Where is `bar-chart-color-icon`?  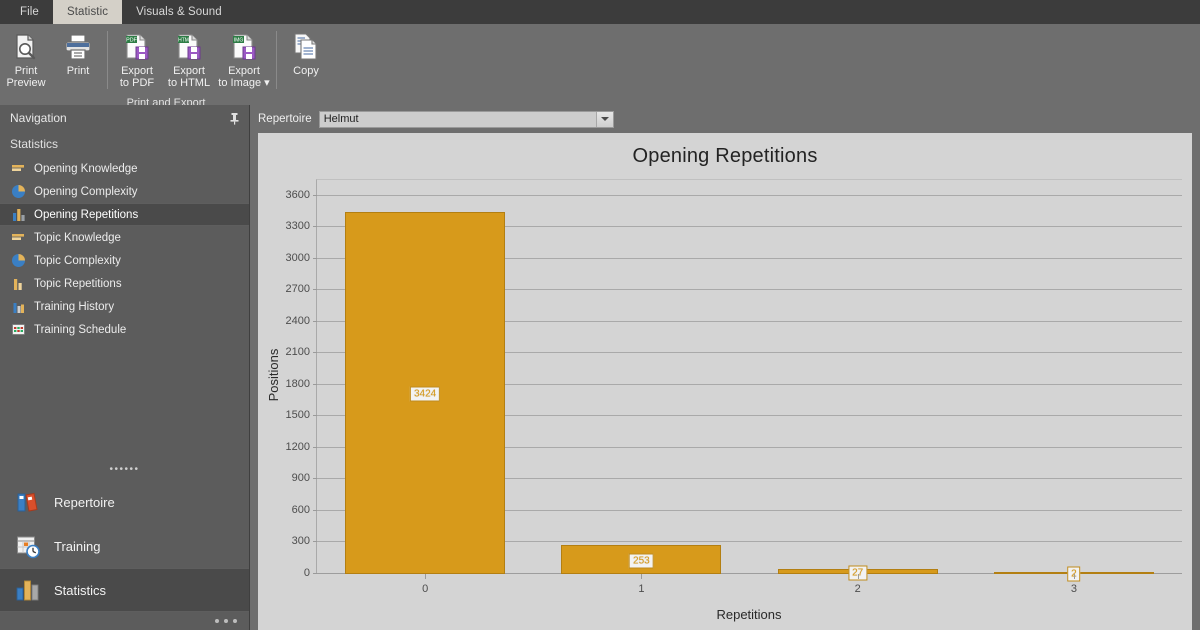
bar-chart-color-icon is located at coordinates (28, 590).